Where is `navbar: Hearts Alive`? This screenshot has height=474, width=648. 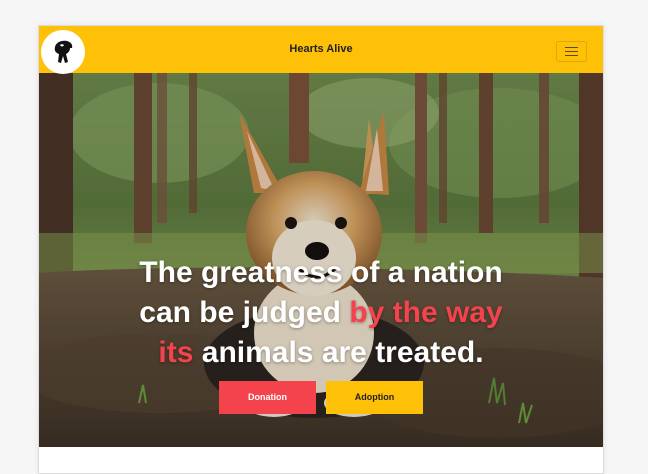
navbar: Hearts Alive is located at coordinates (321, 49).